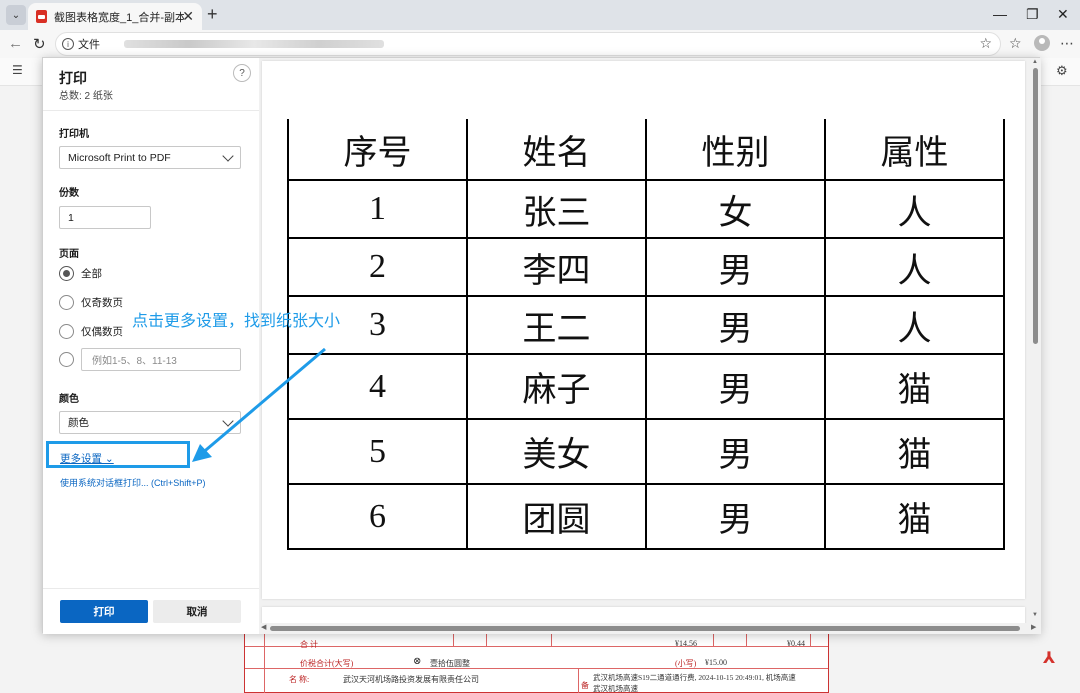 The height and width of the screenshot is (693, 1080). What do you see at coordinates (1015, 43) in the screenshot?
I see `favorites-icon: ☆` at bounding box center [1015, 43].